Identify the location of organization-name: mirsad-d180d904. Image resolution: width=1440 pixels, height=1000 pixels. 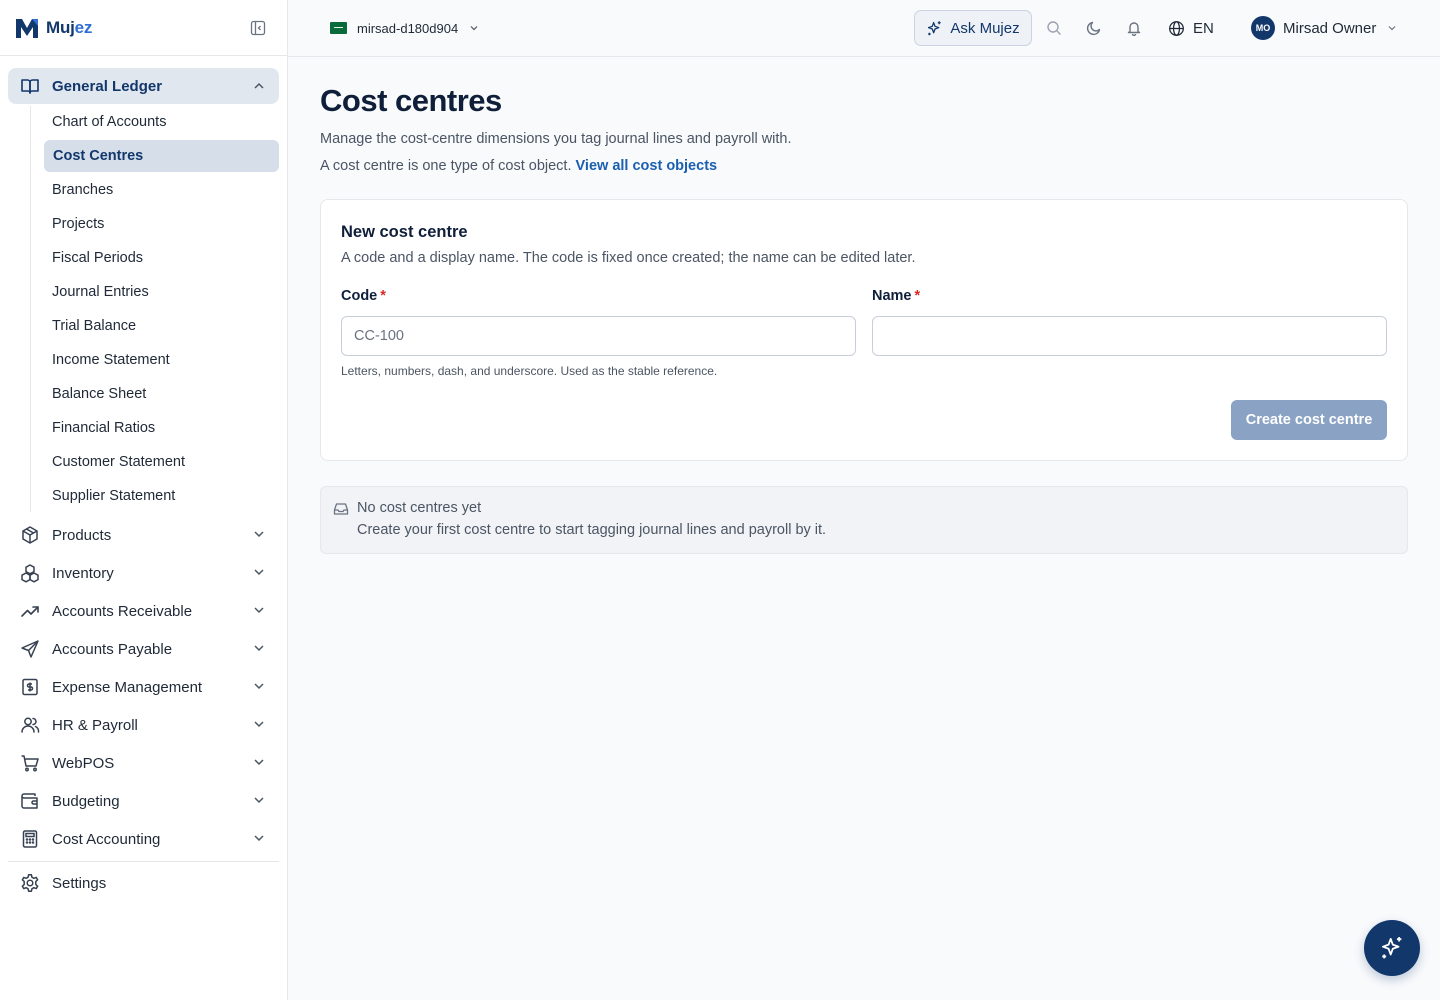
(408, 28).